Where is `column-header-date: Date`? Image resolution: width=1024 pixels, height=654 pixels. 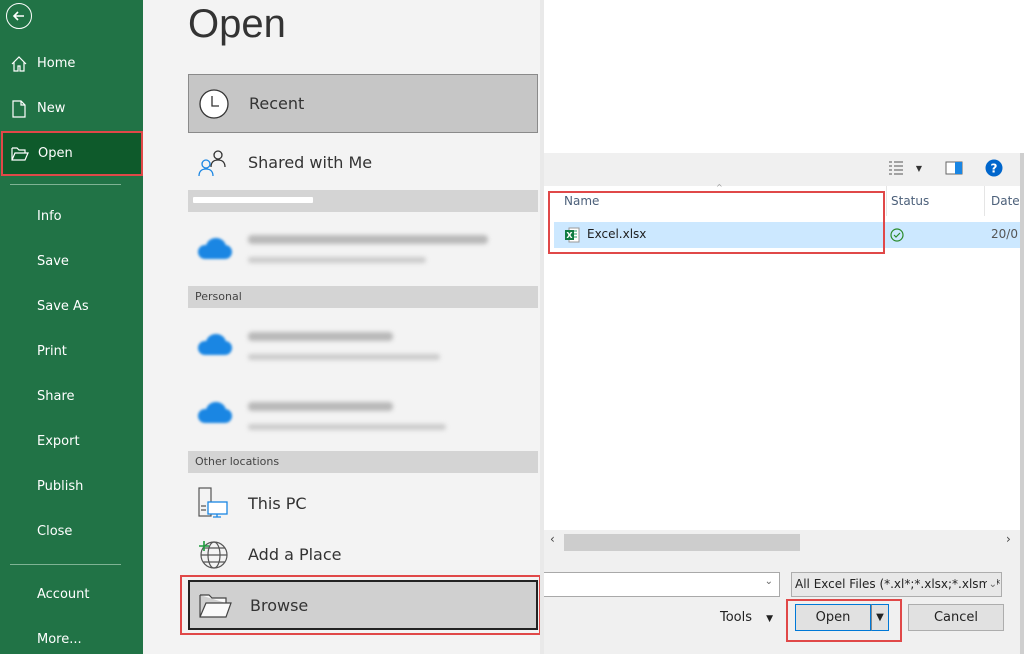
column-header-date: Date is located at coordinates (1005, 201).